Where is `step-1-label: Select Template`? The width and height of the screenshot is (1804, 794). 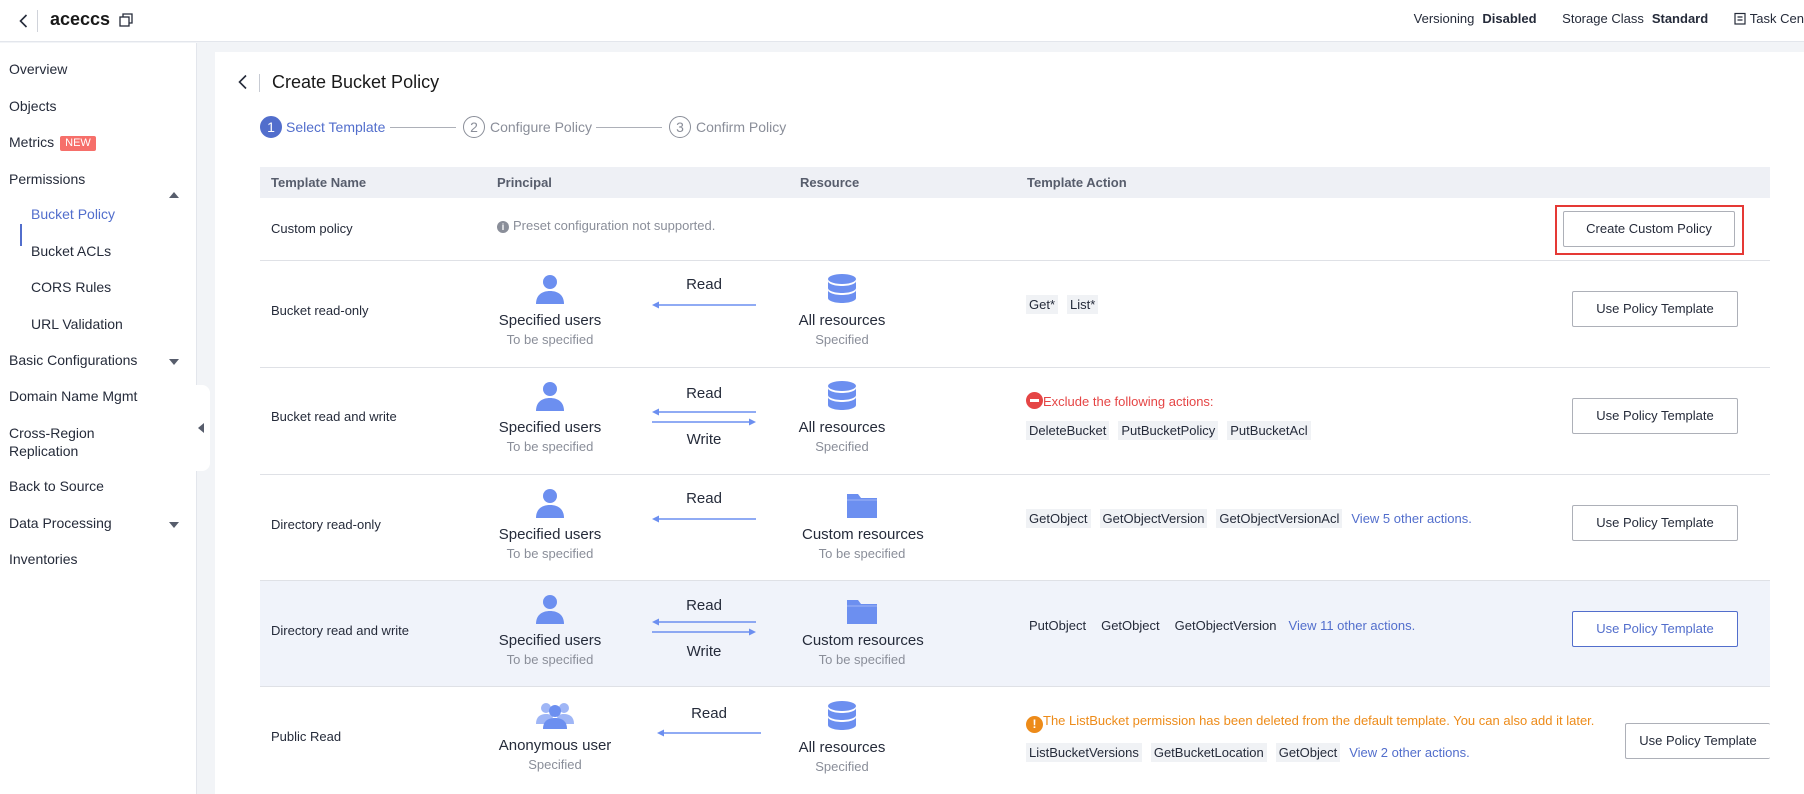
step-1-label: Select Template is located at coordinates (336, 127).